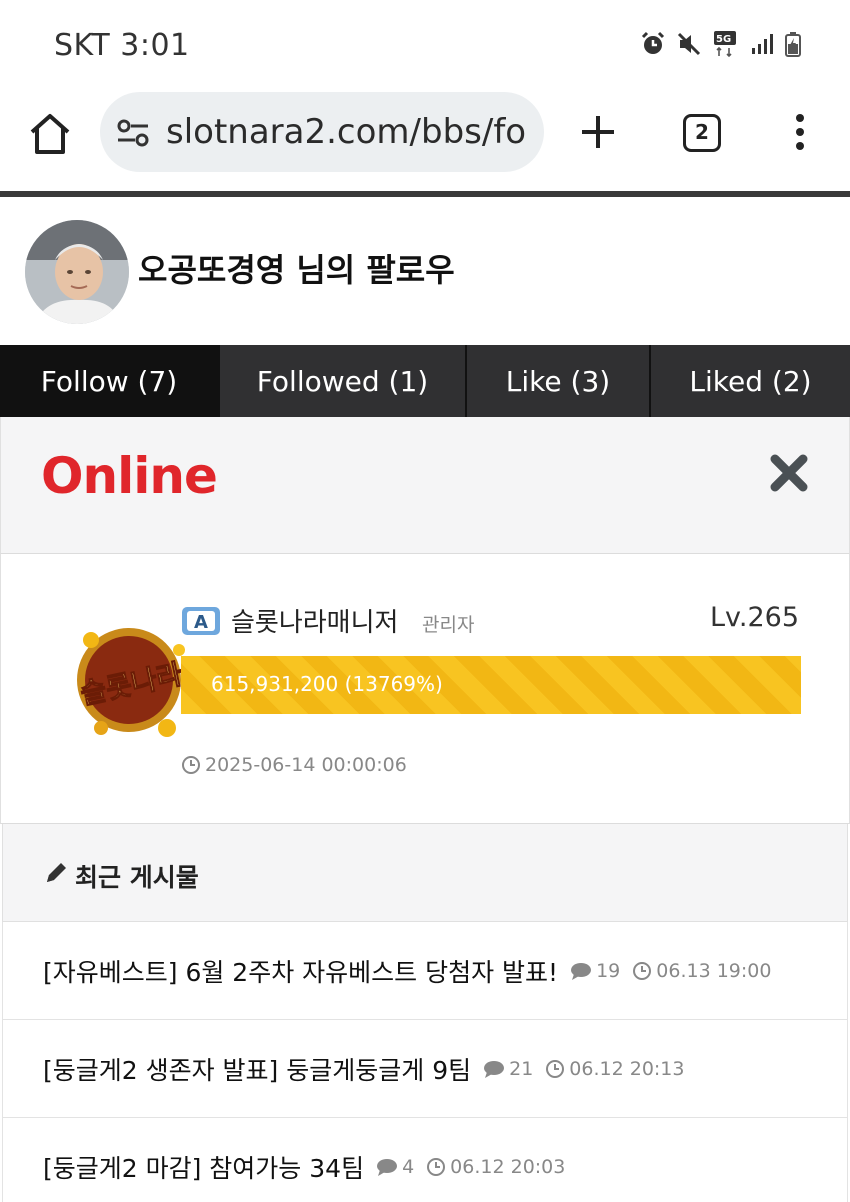 The image size is (850, 1202). What do you see at coordinates (653, 42) in the screenshot?
I see `alarm-icon` at bounding box center [653, 42].